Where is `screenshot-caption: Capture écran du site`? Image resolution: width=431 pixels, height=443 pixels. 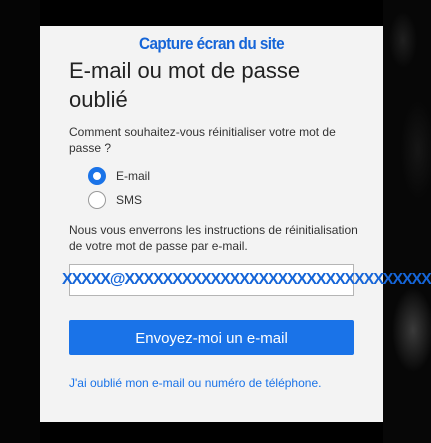 screenshot-caption: Capture écran du site is located at coordinates (211, 43).